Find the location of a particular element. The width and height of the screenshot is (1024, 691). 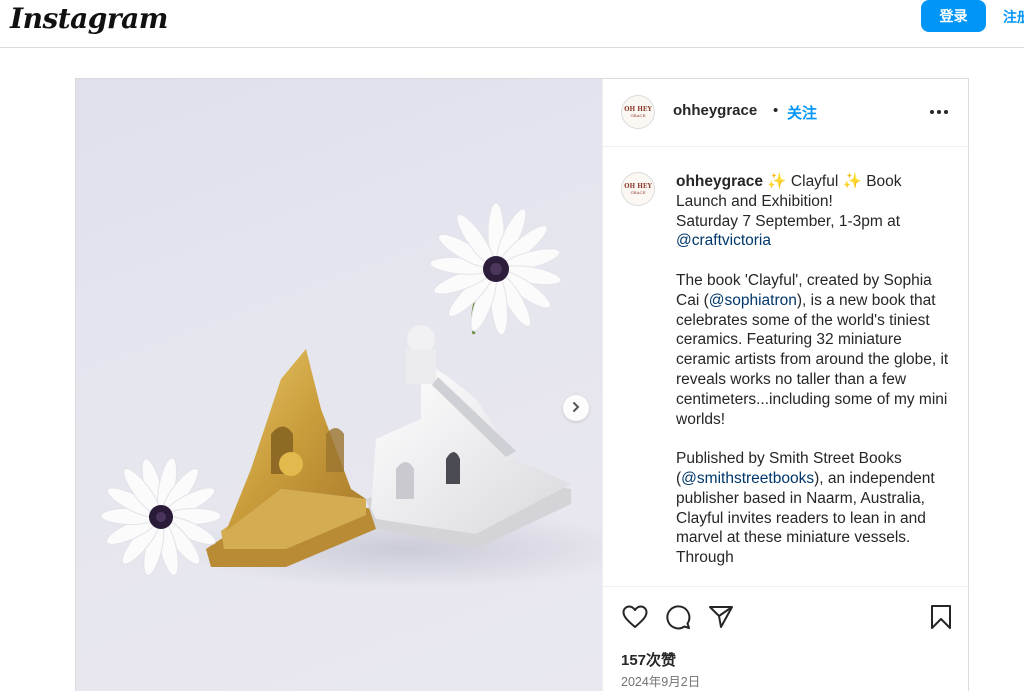

save-button is located at coordinates (941, 619).